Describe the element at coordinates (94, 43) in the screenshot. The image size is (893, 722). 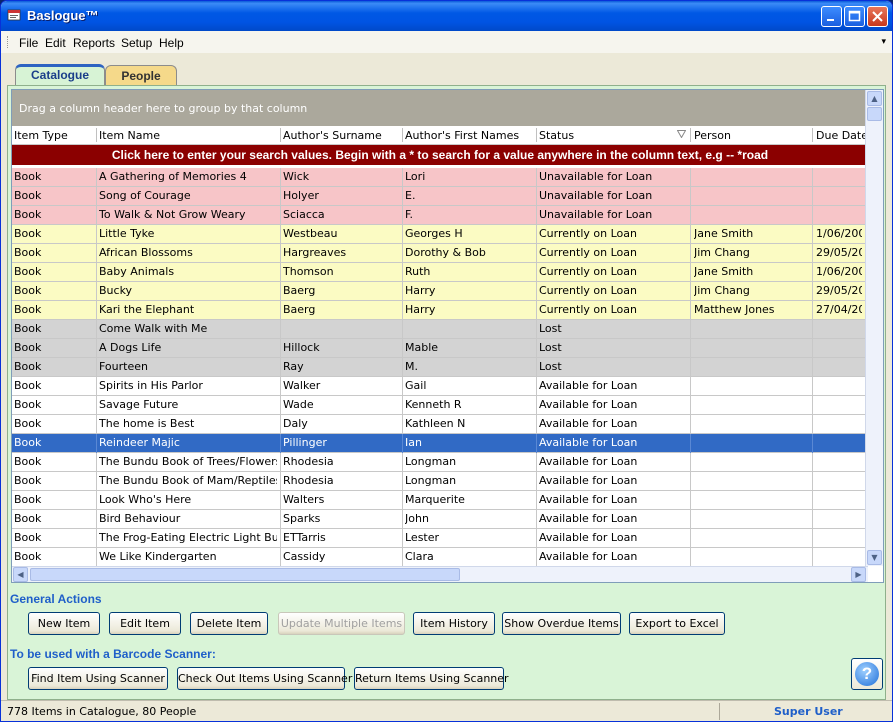
I see `menu-reports: Reports` at that location.